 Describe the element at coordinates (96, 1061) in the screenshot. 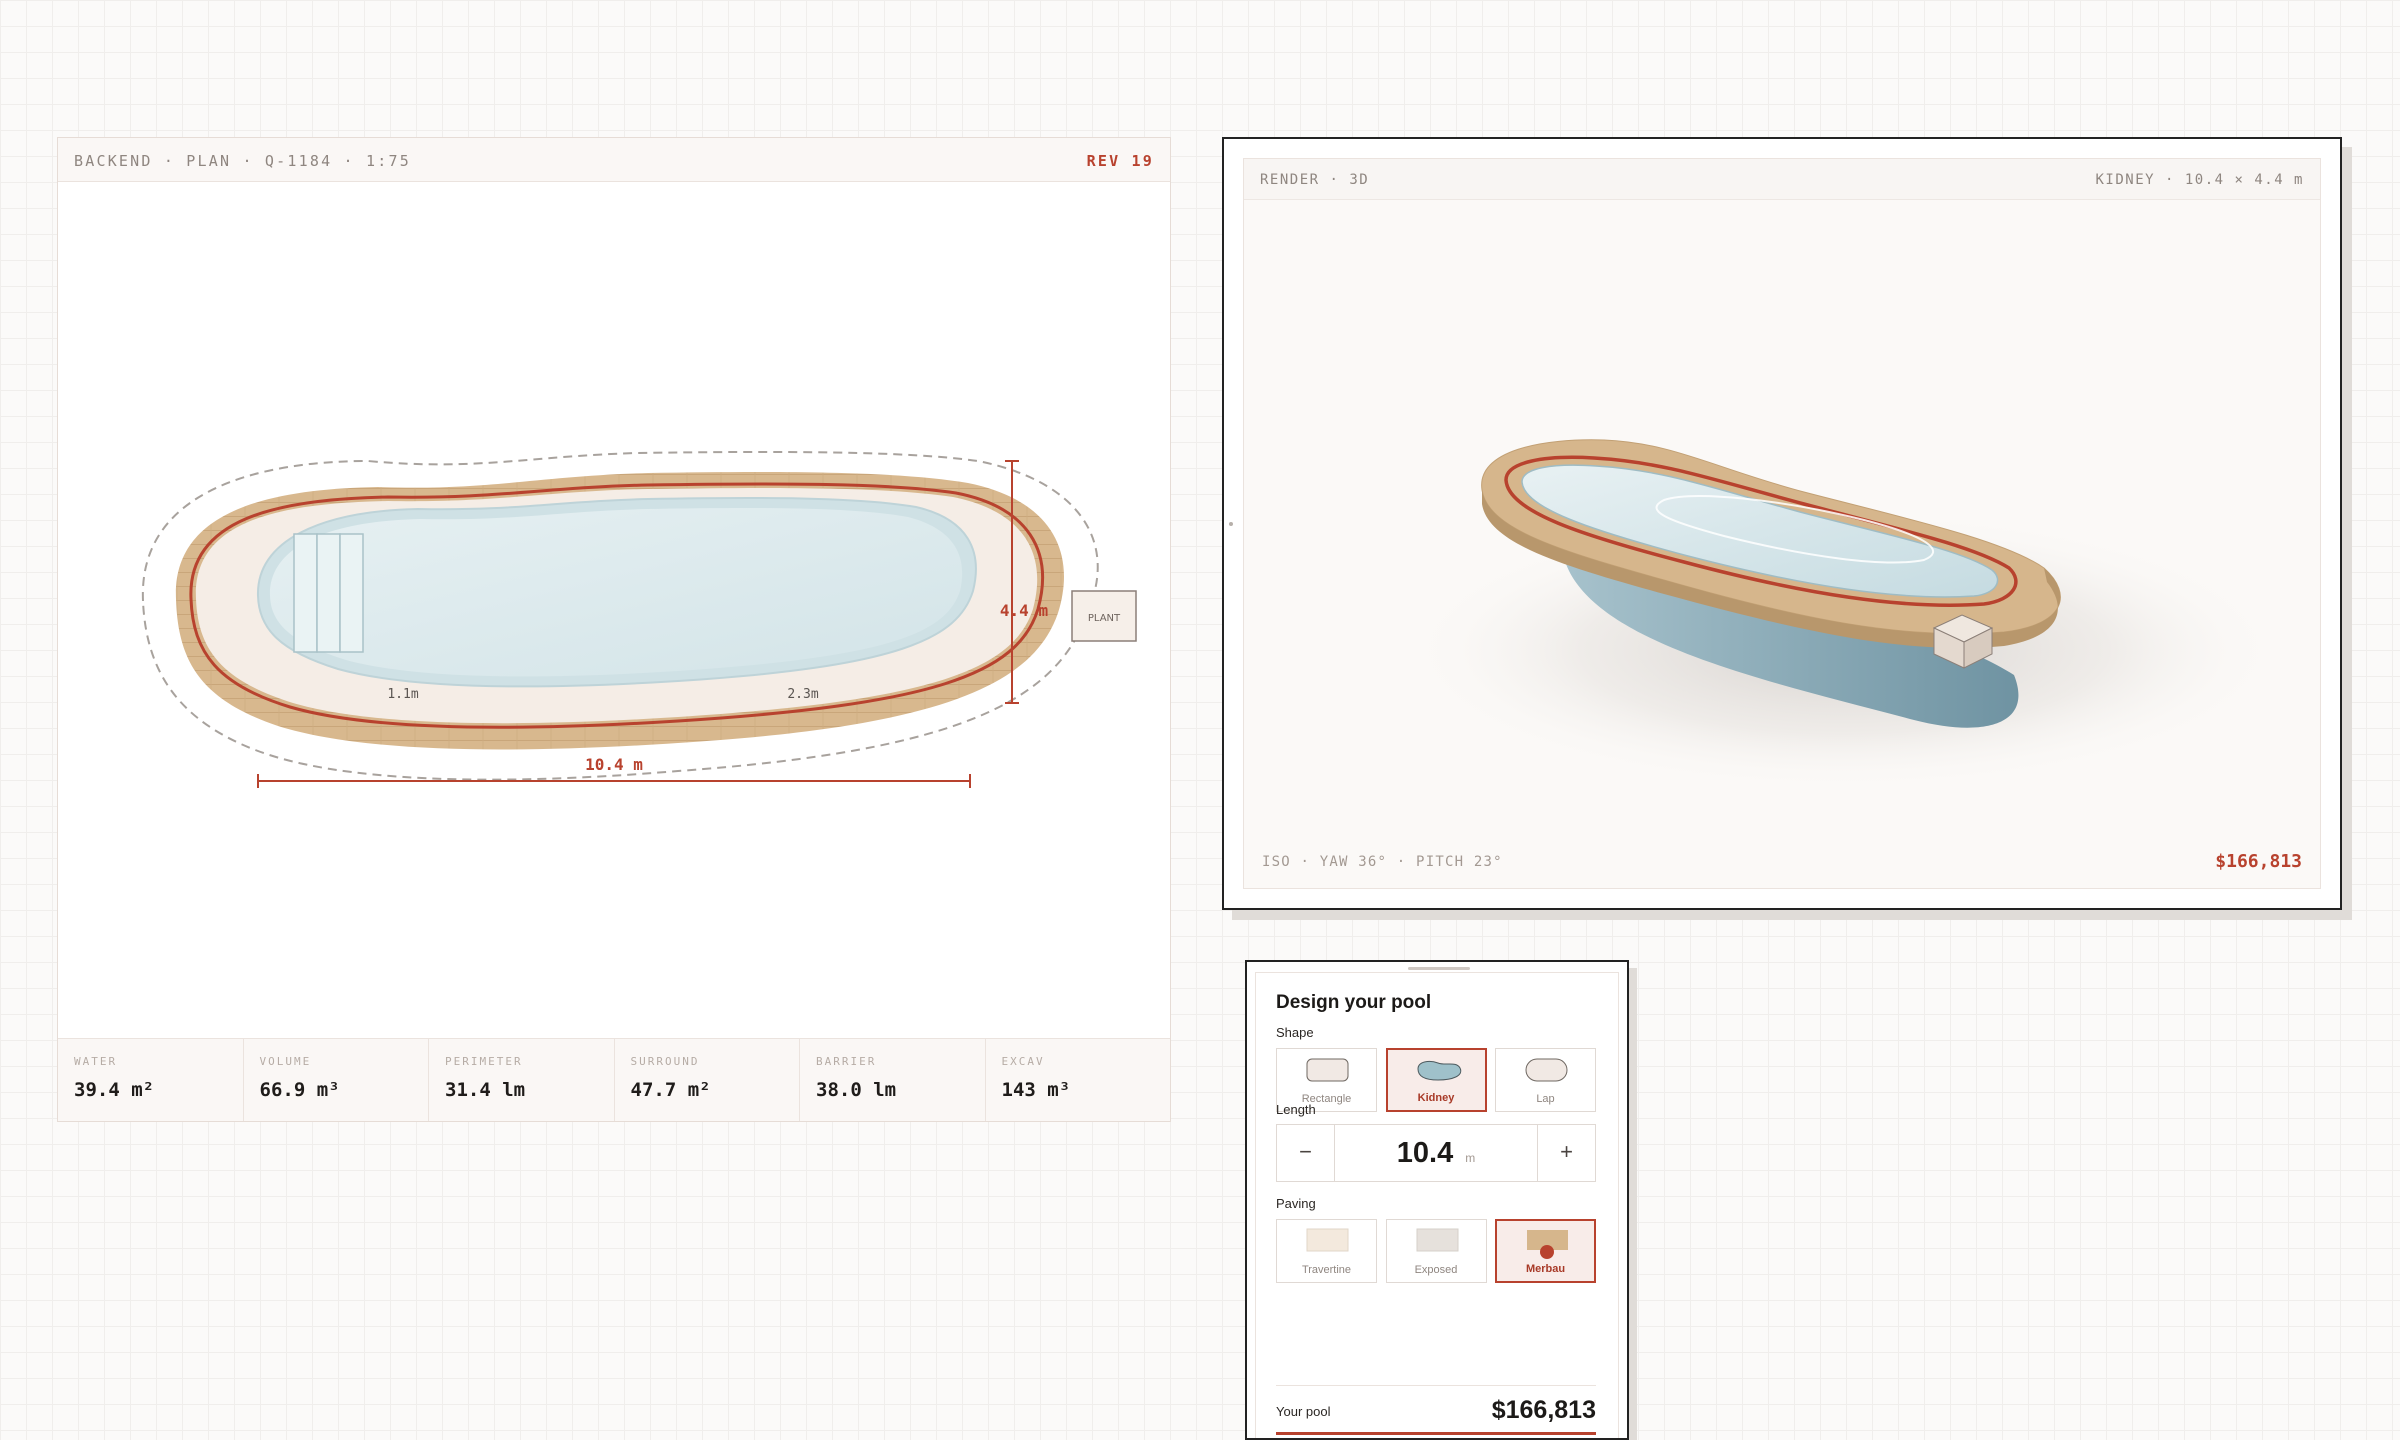

I see `stat-label: WATER` at that location.